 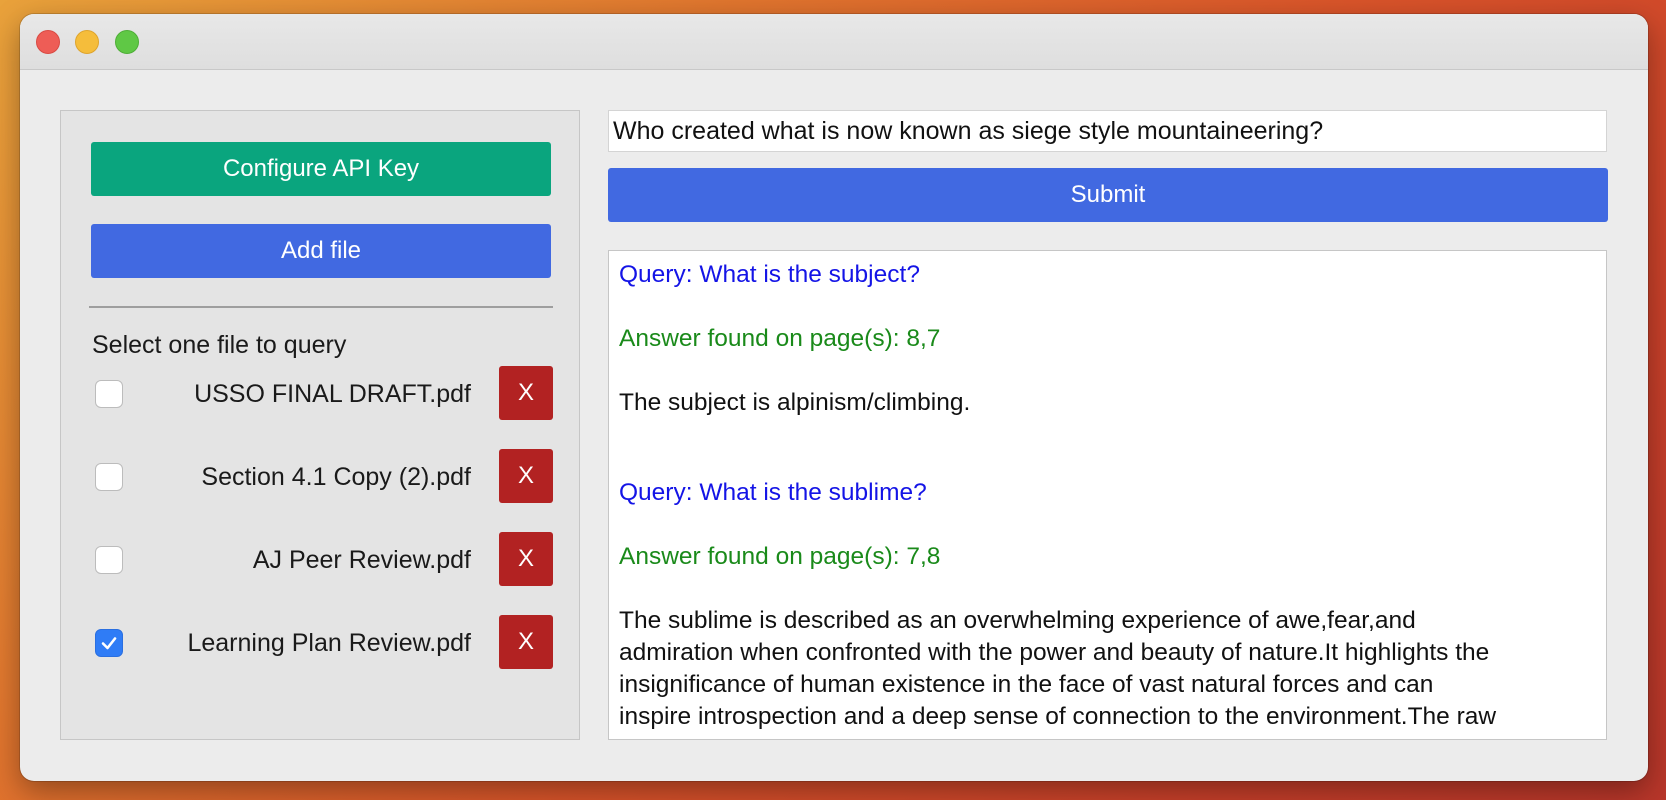 I want to click on query-input, so click(x=1107, y=131).